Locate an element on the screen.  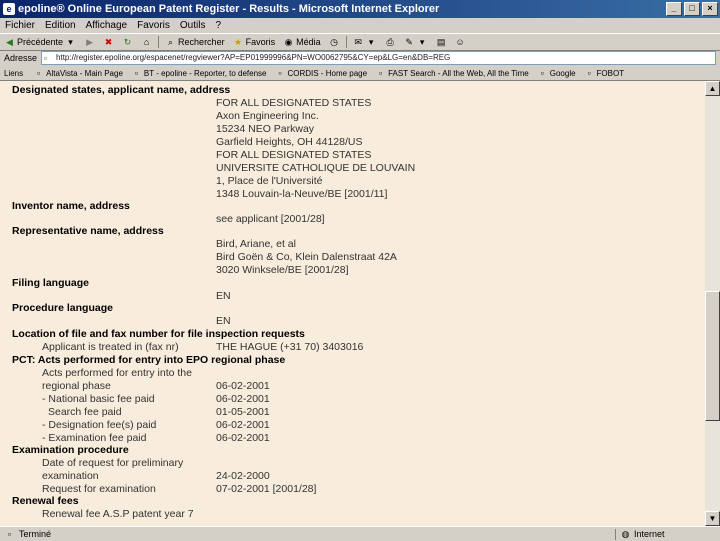
messenger-icon: ☺ is located at coordinates (460, 41).